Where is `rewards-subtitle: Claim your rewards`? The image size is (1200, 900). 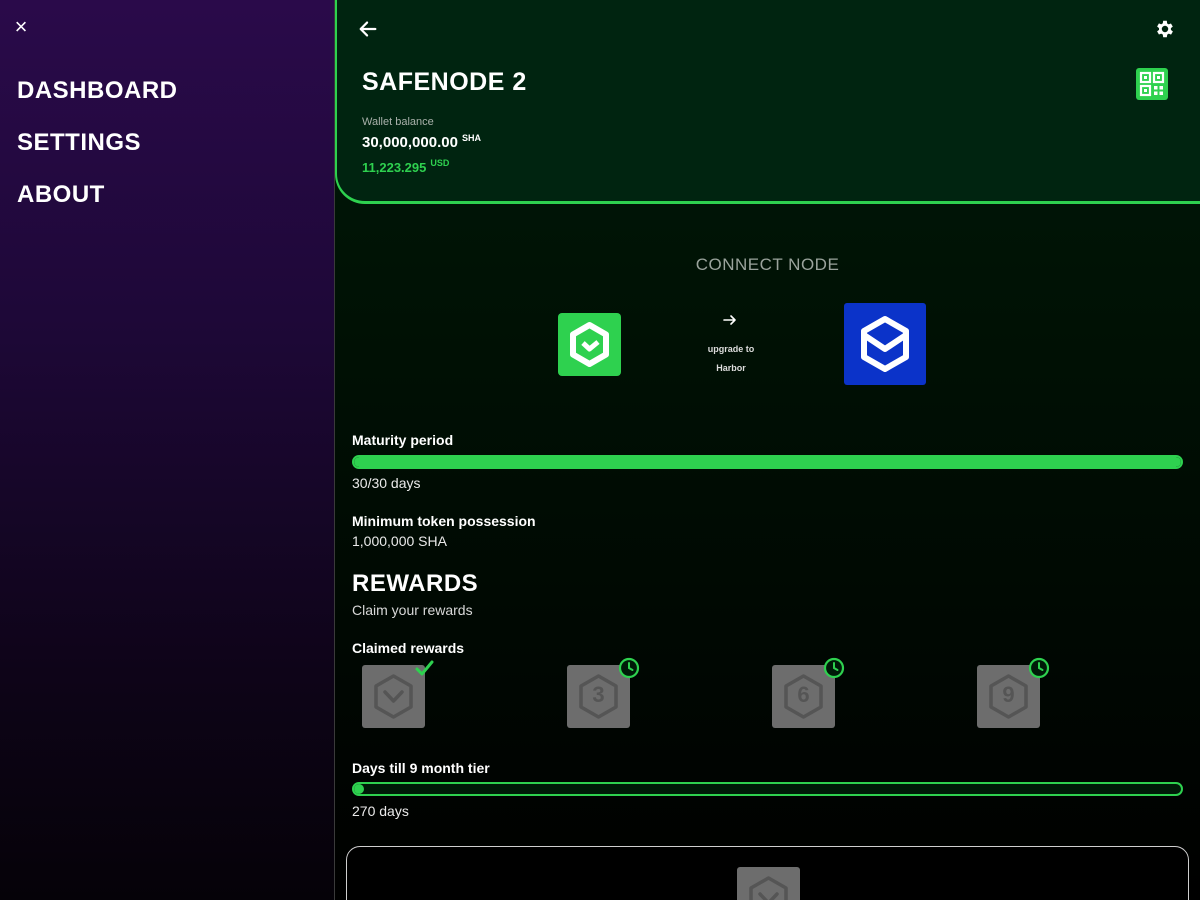
rewards-subtitle: Claim your rewards is located at coordinates (412, 610).